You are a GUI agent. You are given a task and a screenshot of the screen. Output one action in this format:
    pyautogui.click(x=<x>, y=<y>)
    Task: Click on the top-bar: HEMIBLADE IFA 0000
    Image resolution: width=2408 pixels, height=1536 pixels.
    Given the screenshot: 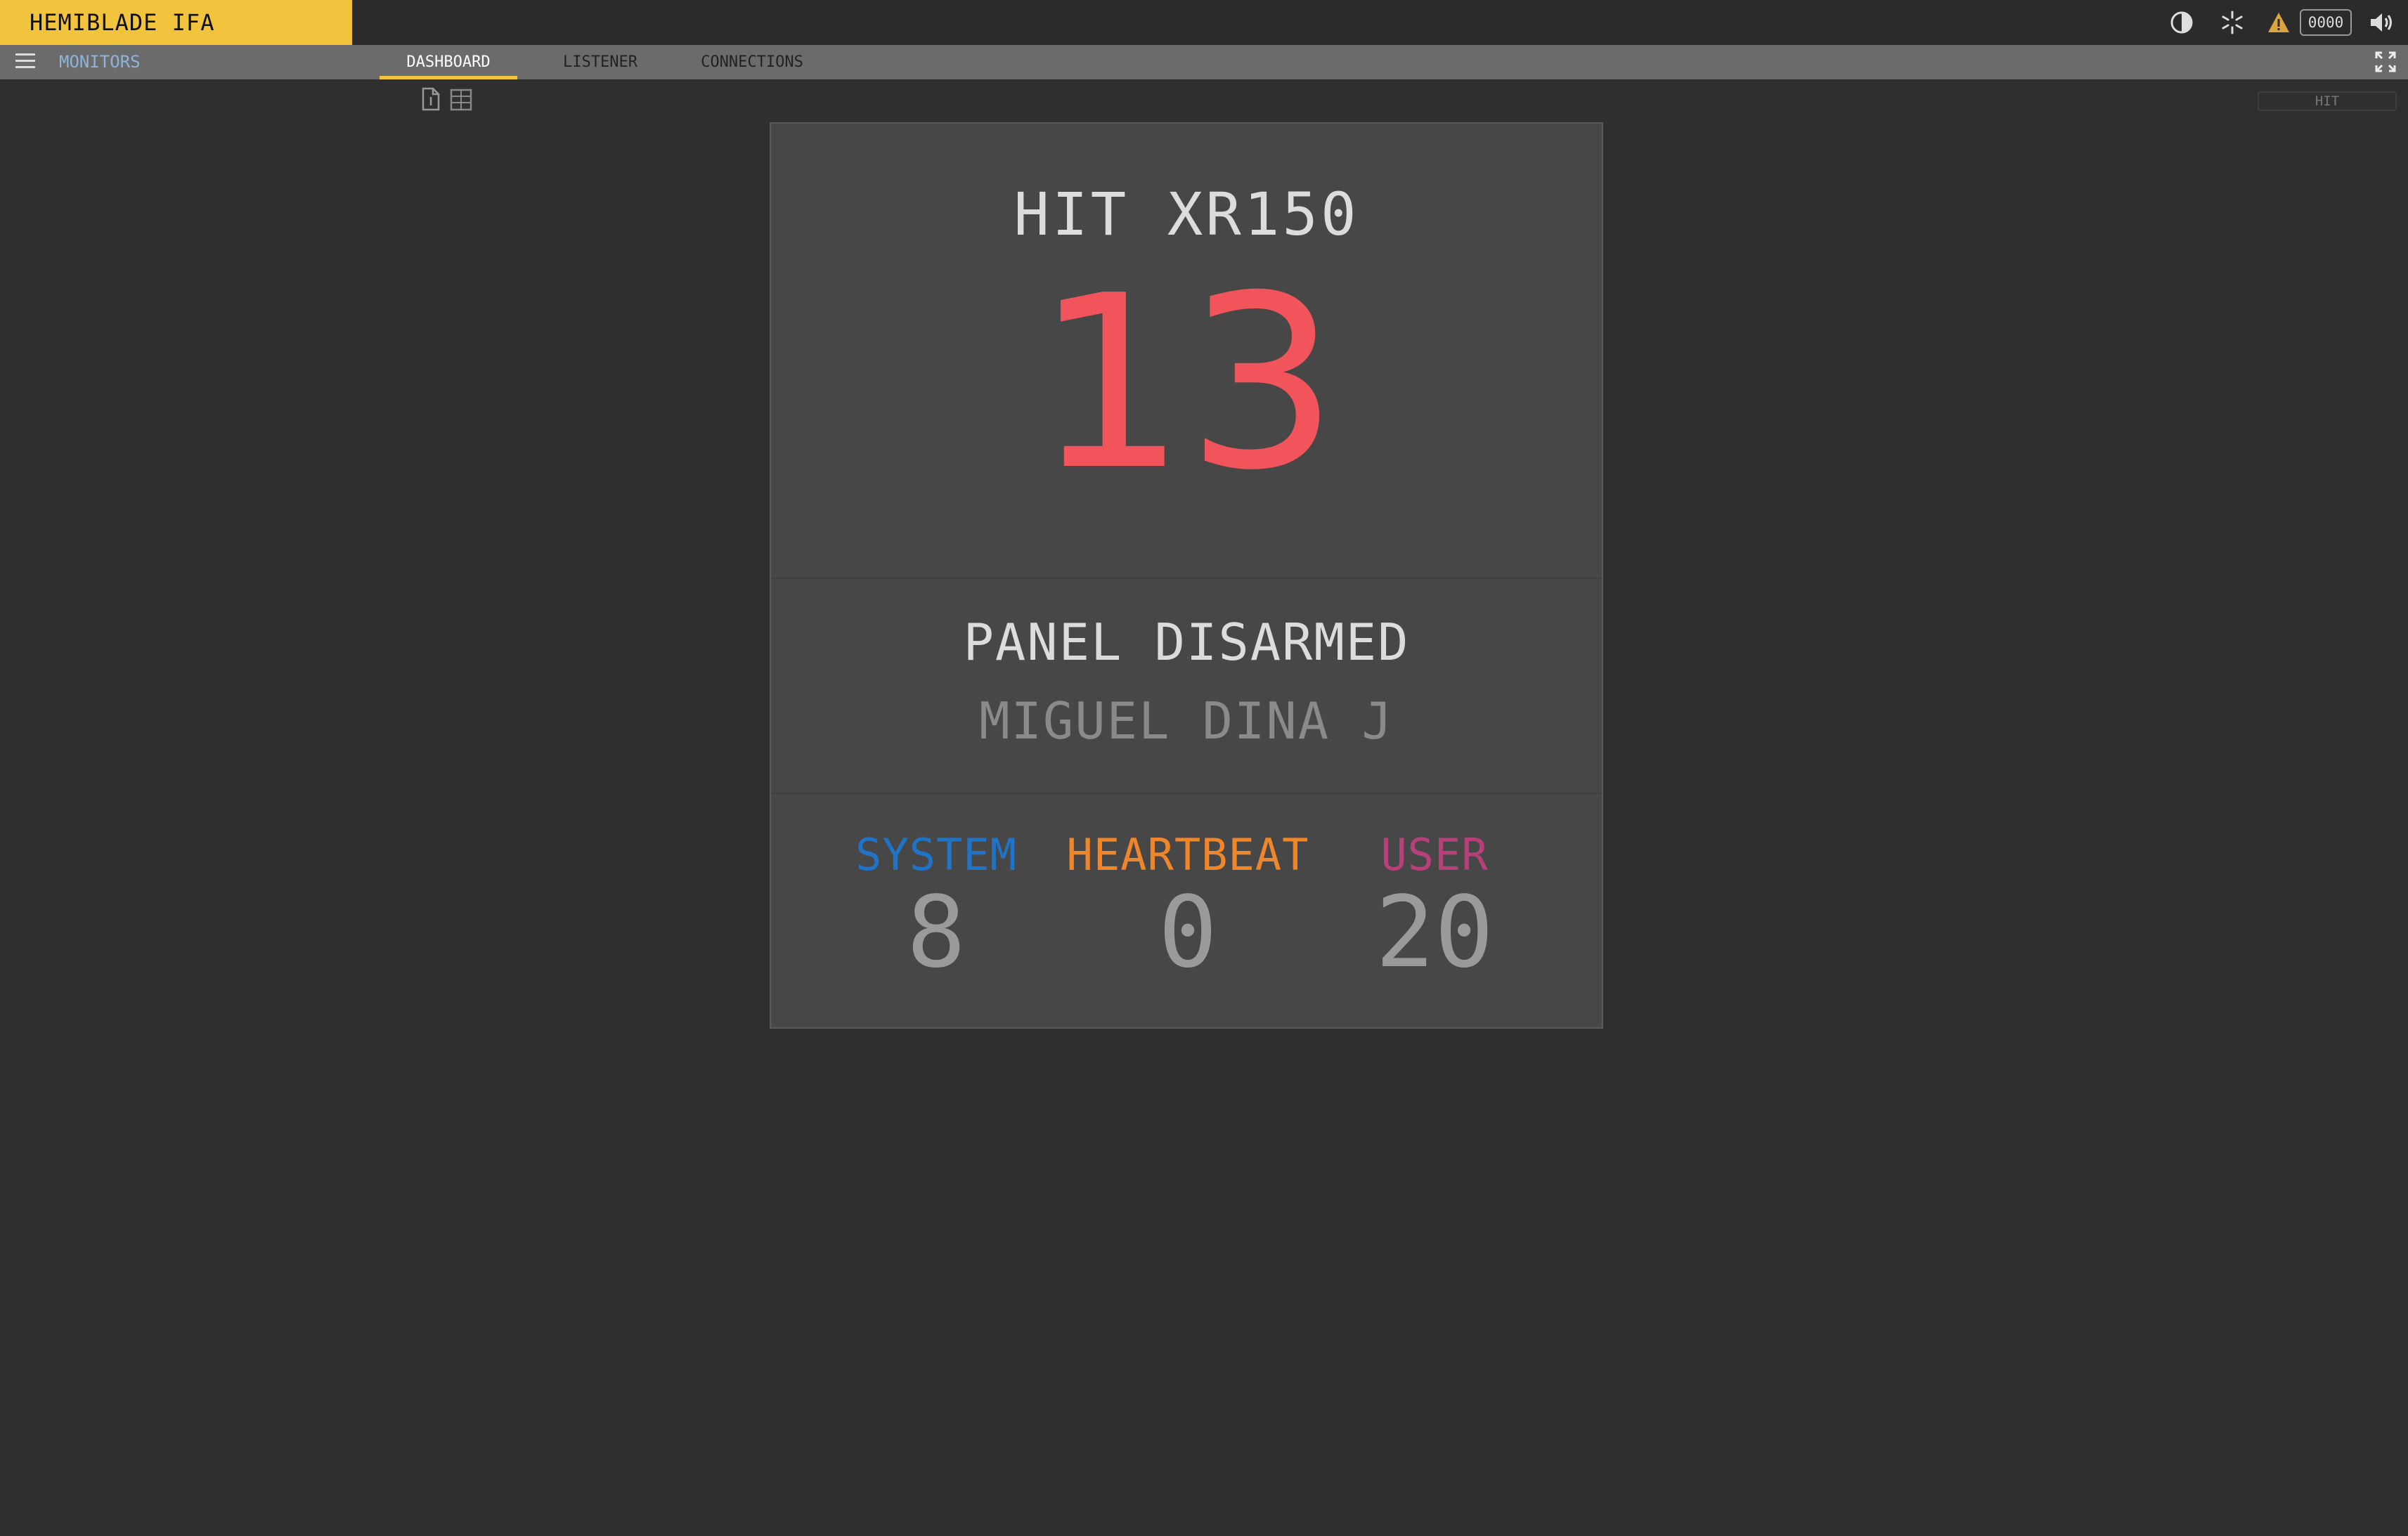 What is the action you would take?
    pyautogui.click(x=1204, y=22)
    